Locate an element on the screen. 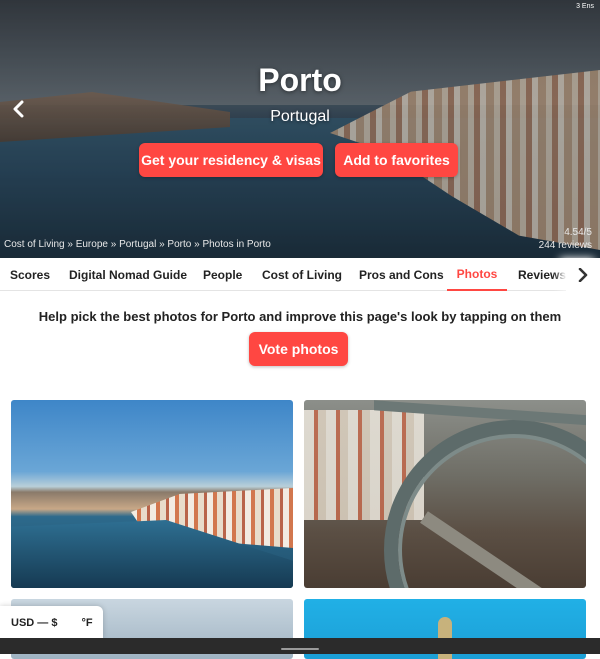 This screenshot has width=600, height=659. review-count: 244 reviews is located at coordinates (565, 245).